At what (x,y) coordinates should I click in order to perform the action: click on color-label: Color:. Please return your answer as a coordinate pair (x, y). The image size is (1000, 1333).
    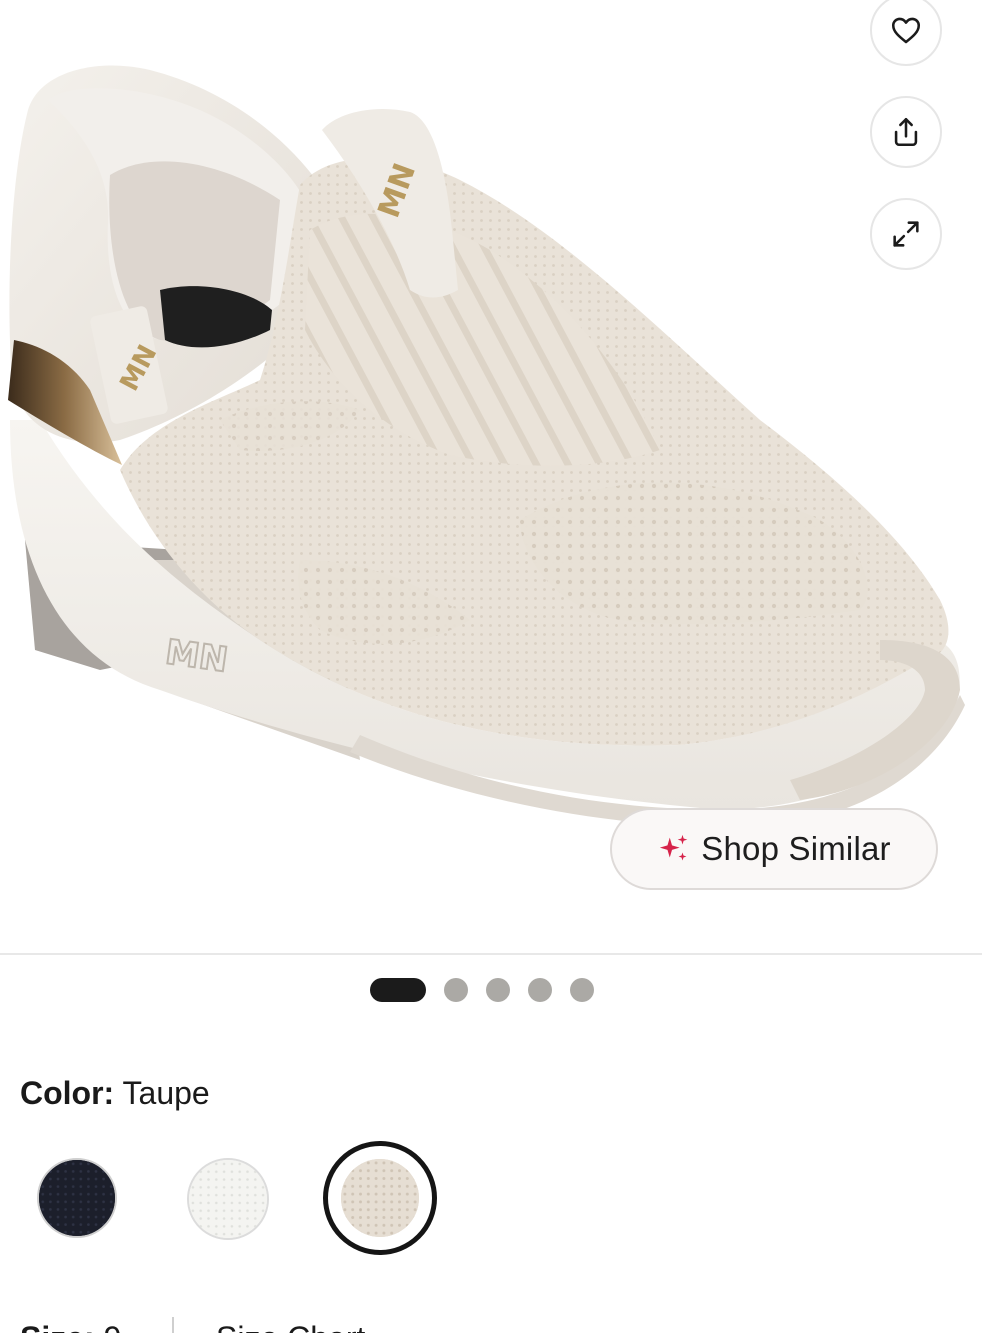
    Looking at the image, I should click on (67, 1093).